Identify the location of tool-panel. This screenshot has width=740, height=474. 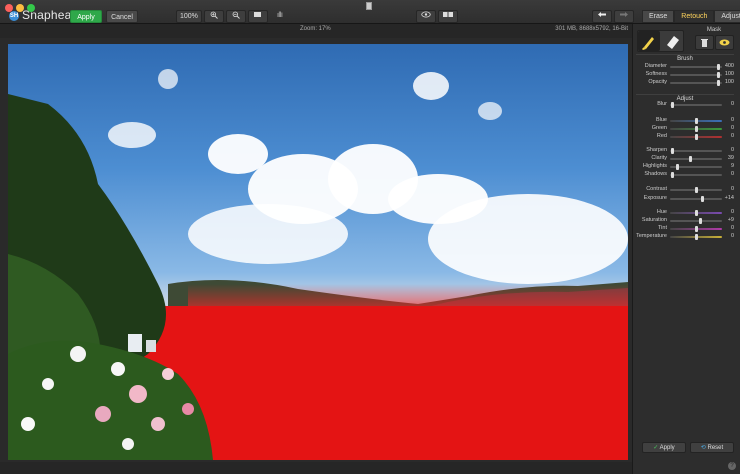
(686, 249).